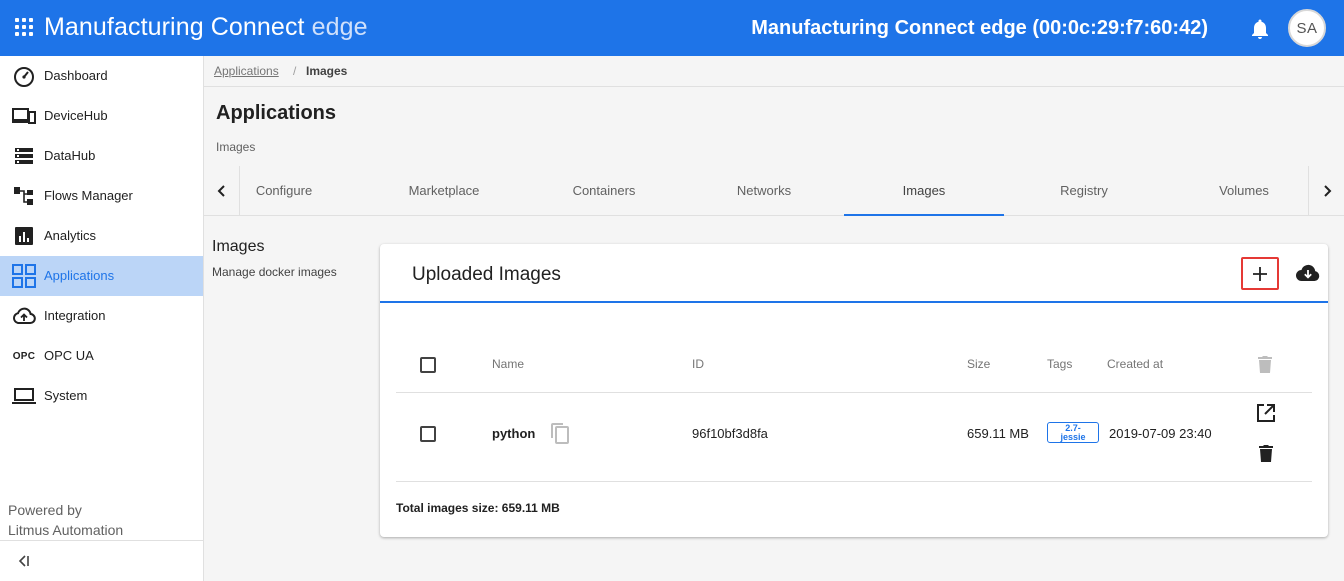 This screenshot has height=581, width=1344. What do you see at coordinates (854, 273) in the screenshot?
I see `card-header: Uploaded Images` at bounding box center [854, 273].